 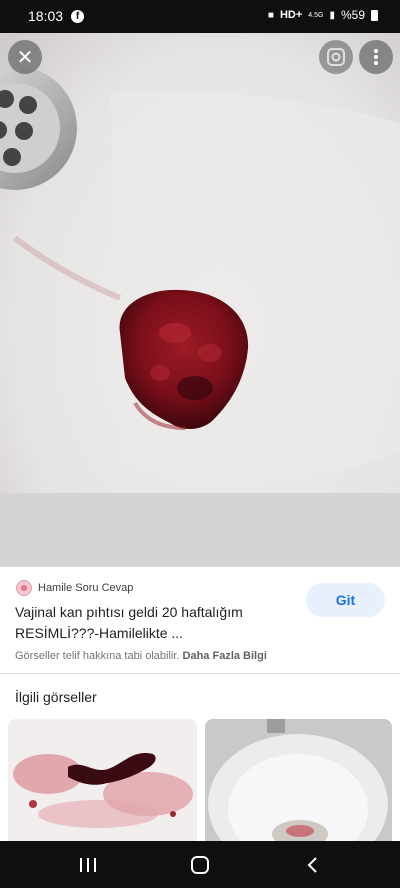 I want to click on google-lens-icon, so click(x=336, y=57).